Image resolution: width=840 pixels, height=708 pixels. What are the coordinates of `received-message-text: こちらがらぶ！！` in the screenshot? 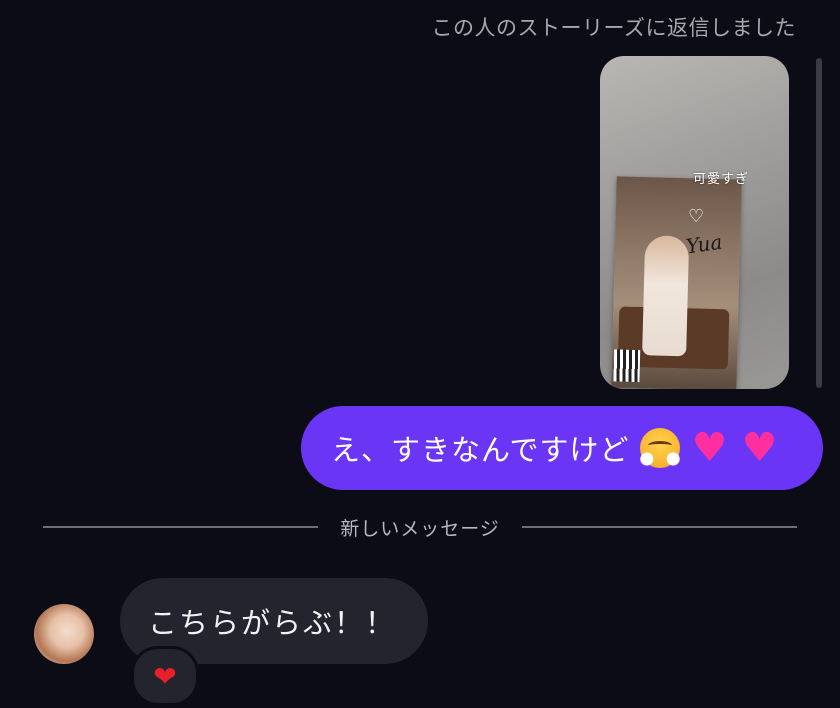 It's located at (272, 623).